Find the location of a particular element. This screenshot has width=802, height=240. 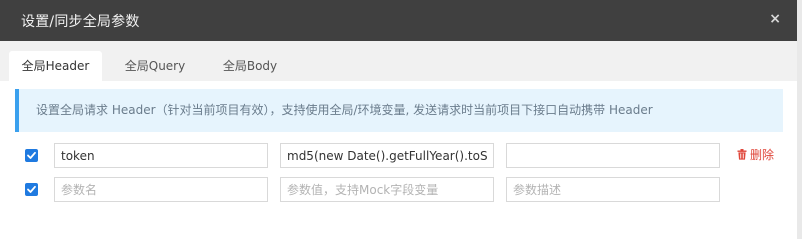

delete-label: 删除 is located at coordinates (762, 155).